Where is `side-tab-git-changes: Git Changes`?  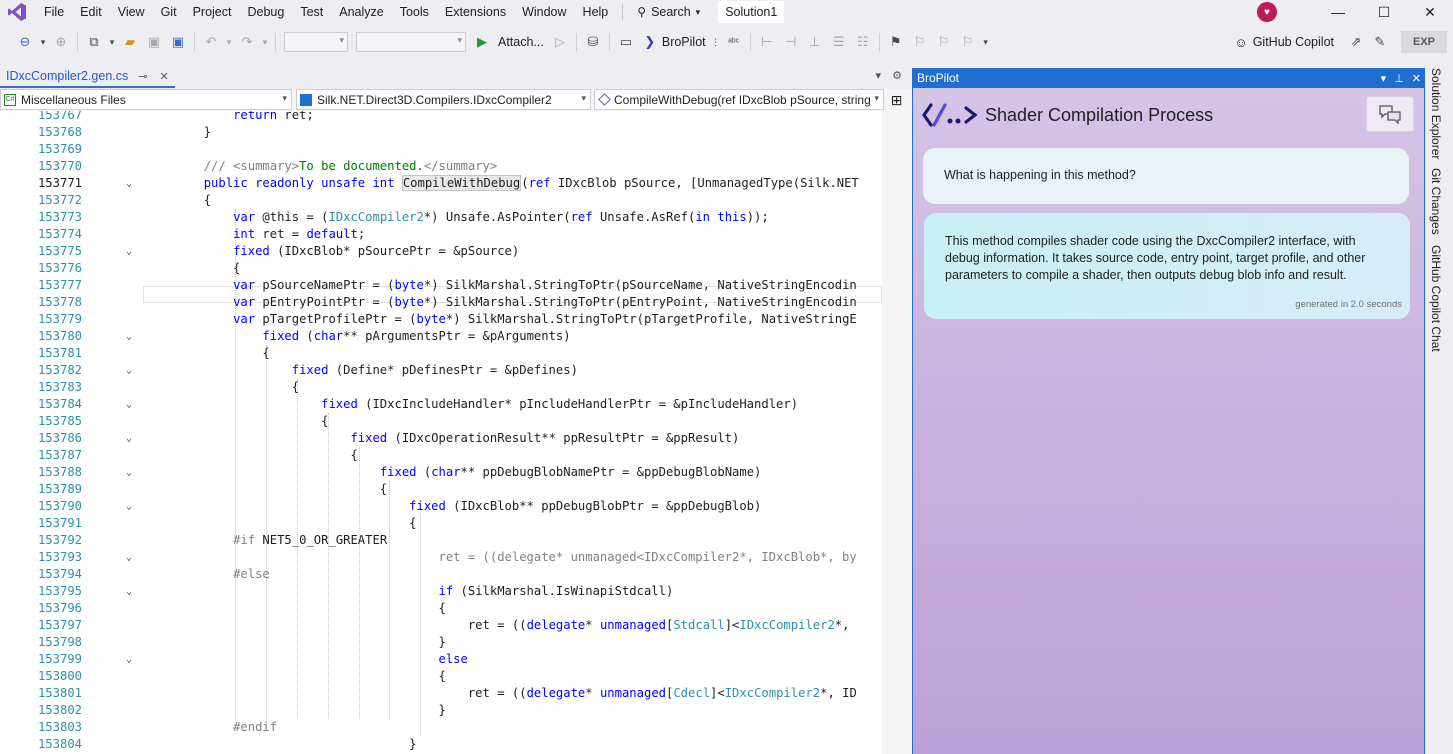
side-tab-git-changes: Git Changes is located at coordinates (1436, 201).